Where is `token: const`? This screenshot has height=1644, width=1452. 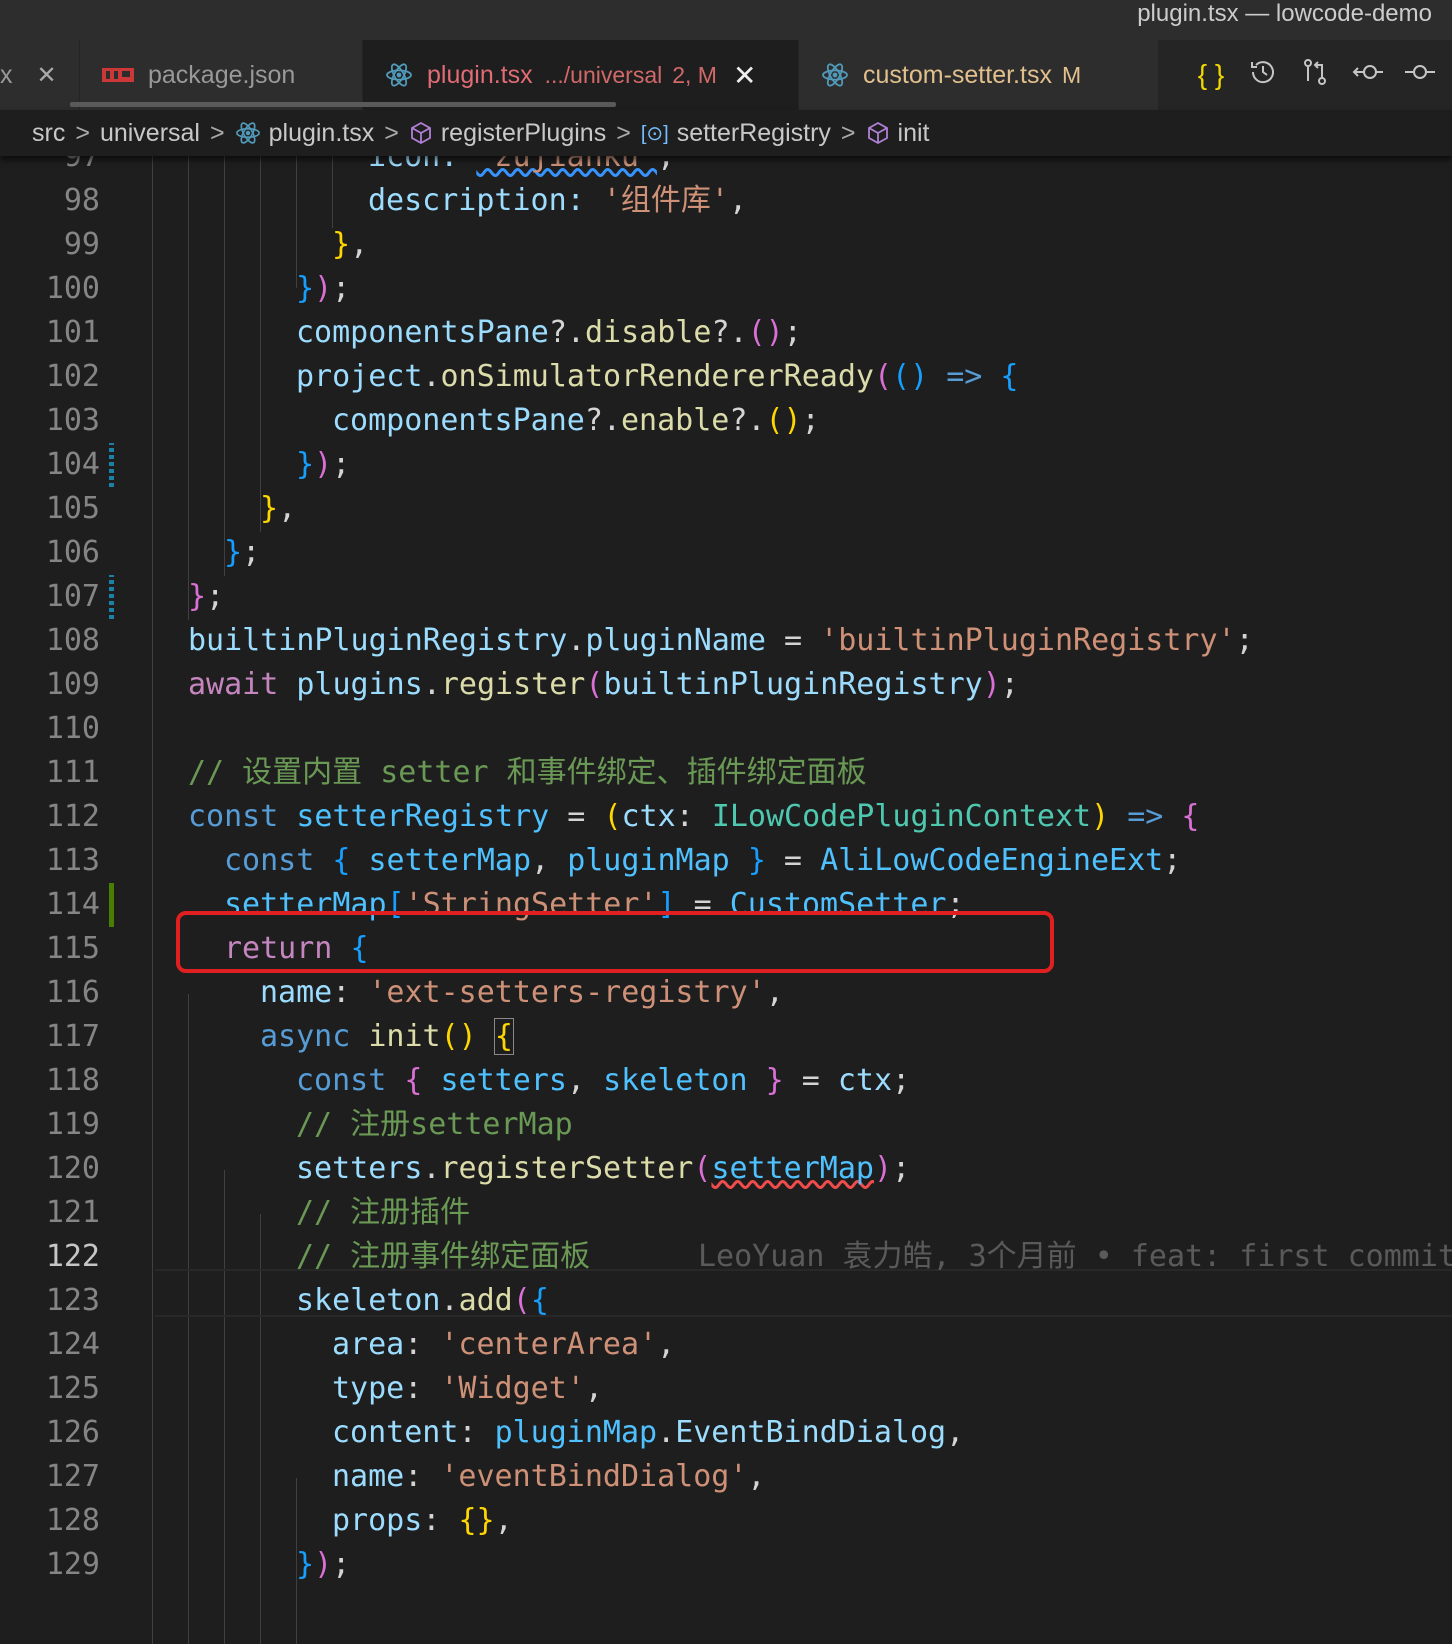 token: const is located at coordinates (233, 816).